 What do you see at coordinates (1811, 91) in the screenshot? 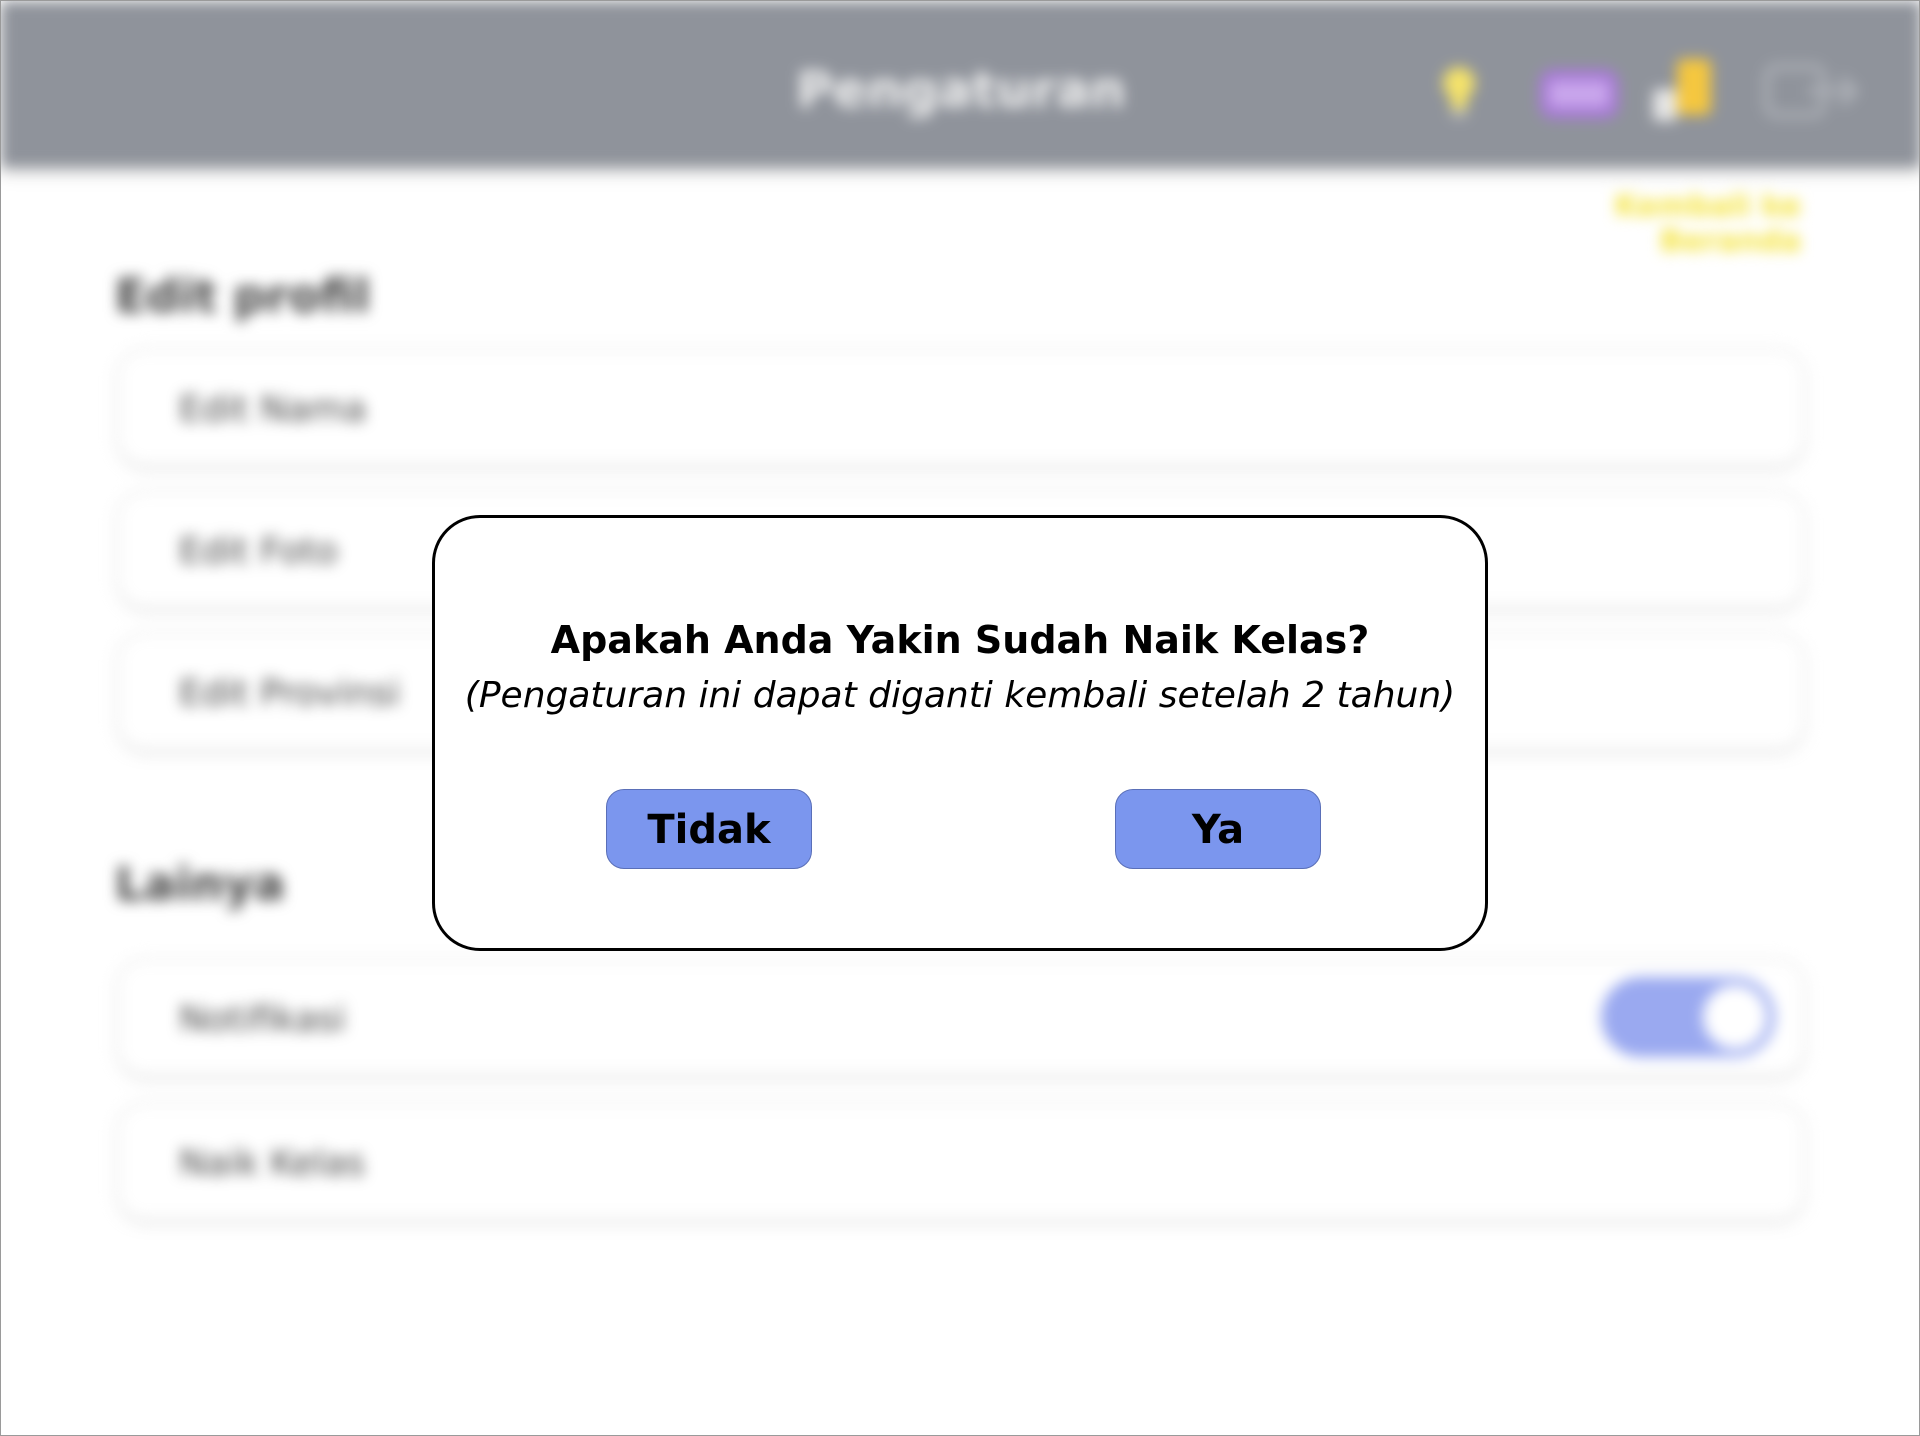
I see `exit-icon` at bounding box center [1811, 91].